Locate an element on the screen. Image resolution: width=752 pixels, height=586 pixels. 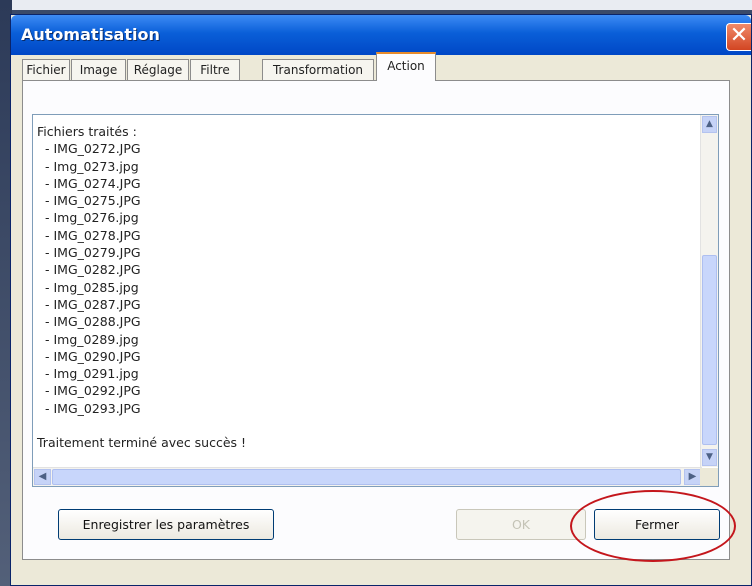
chevron-down-icon: ▼ is located at coordinates (709, 457).